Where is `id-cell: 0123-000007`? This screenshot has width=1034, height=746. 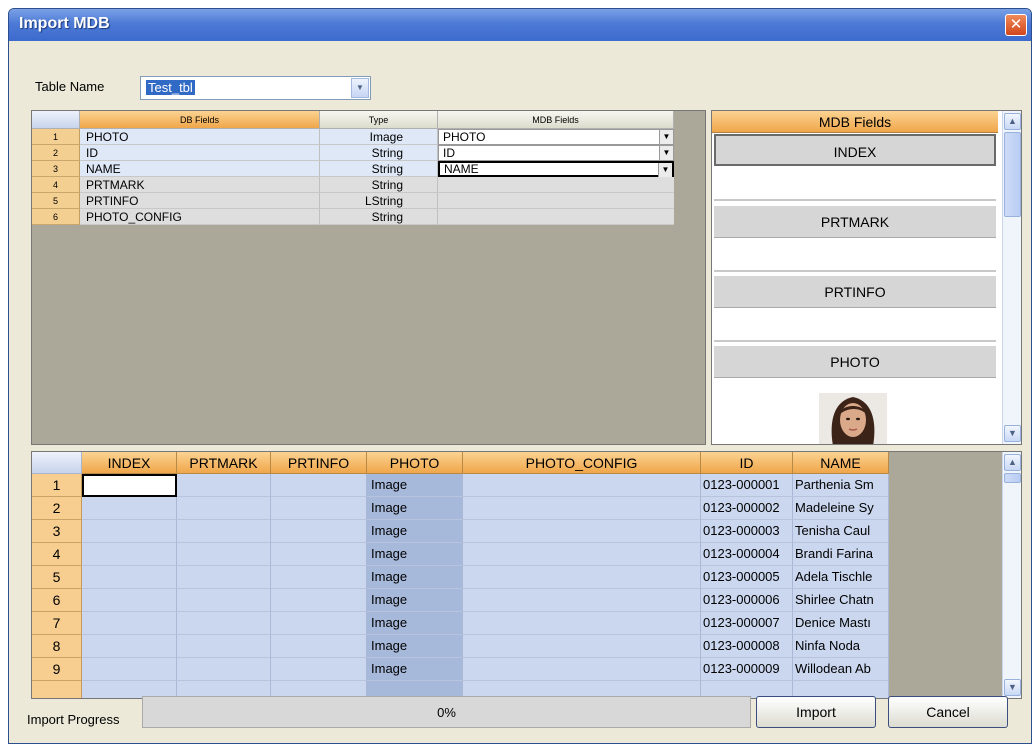 id-cell: 0123-000007 is located at coordinates (747, 623).